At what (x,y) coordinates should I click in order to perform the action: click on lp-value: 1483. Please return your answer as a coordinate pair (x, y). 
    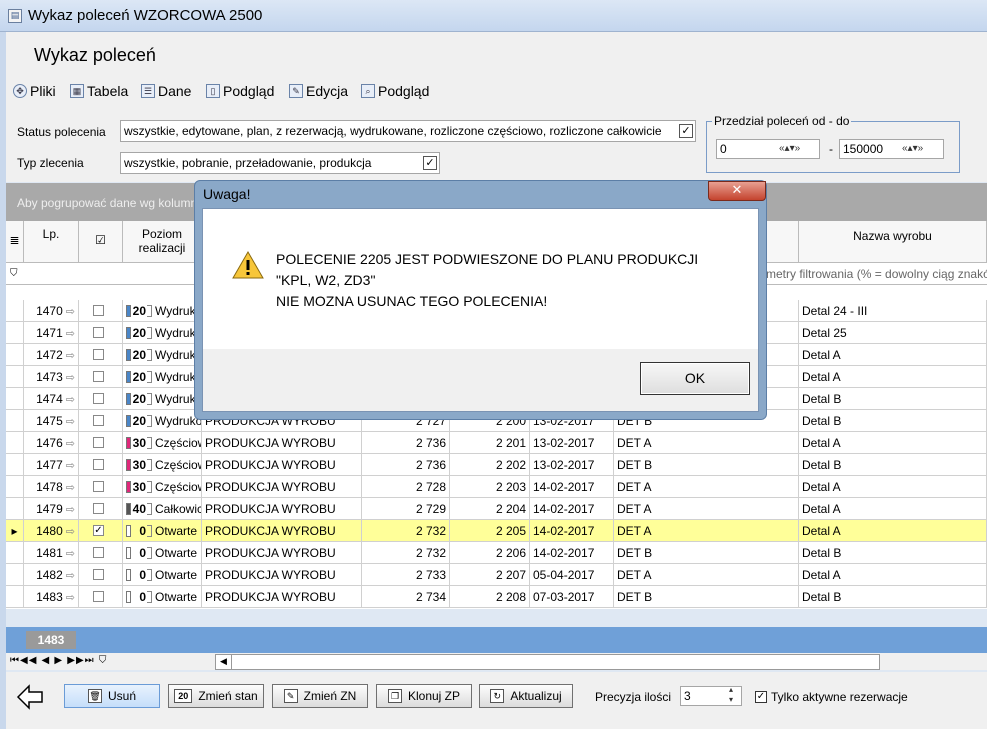
    Looking at the image, I should click on (49, 597).